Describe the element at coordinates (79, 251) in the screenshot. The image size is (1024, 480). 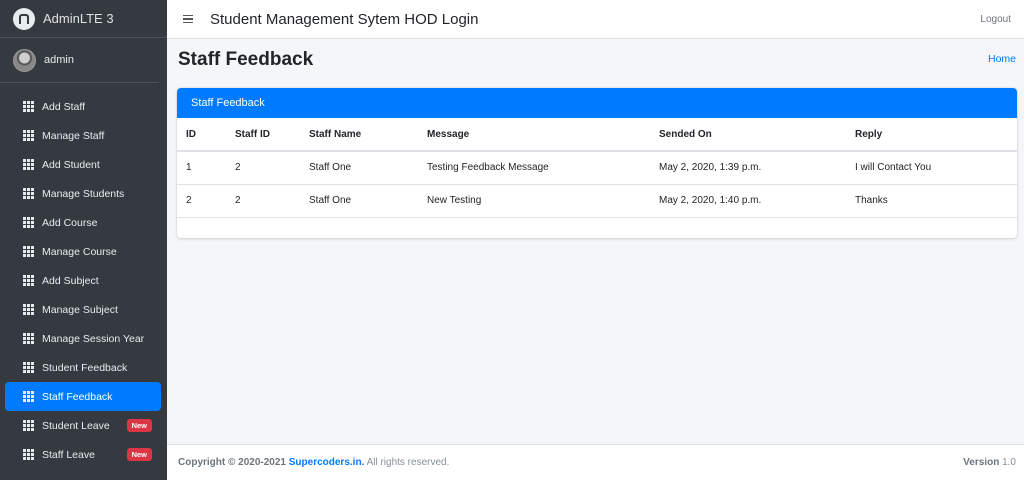
I see `sidebar-item-label: Manage Course` at that location.